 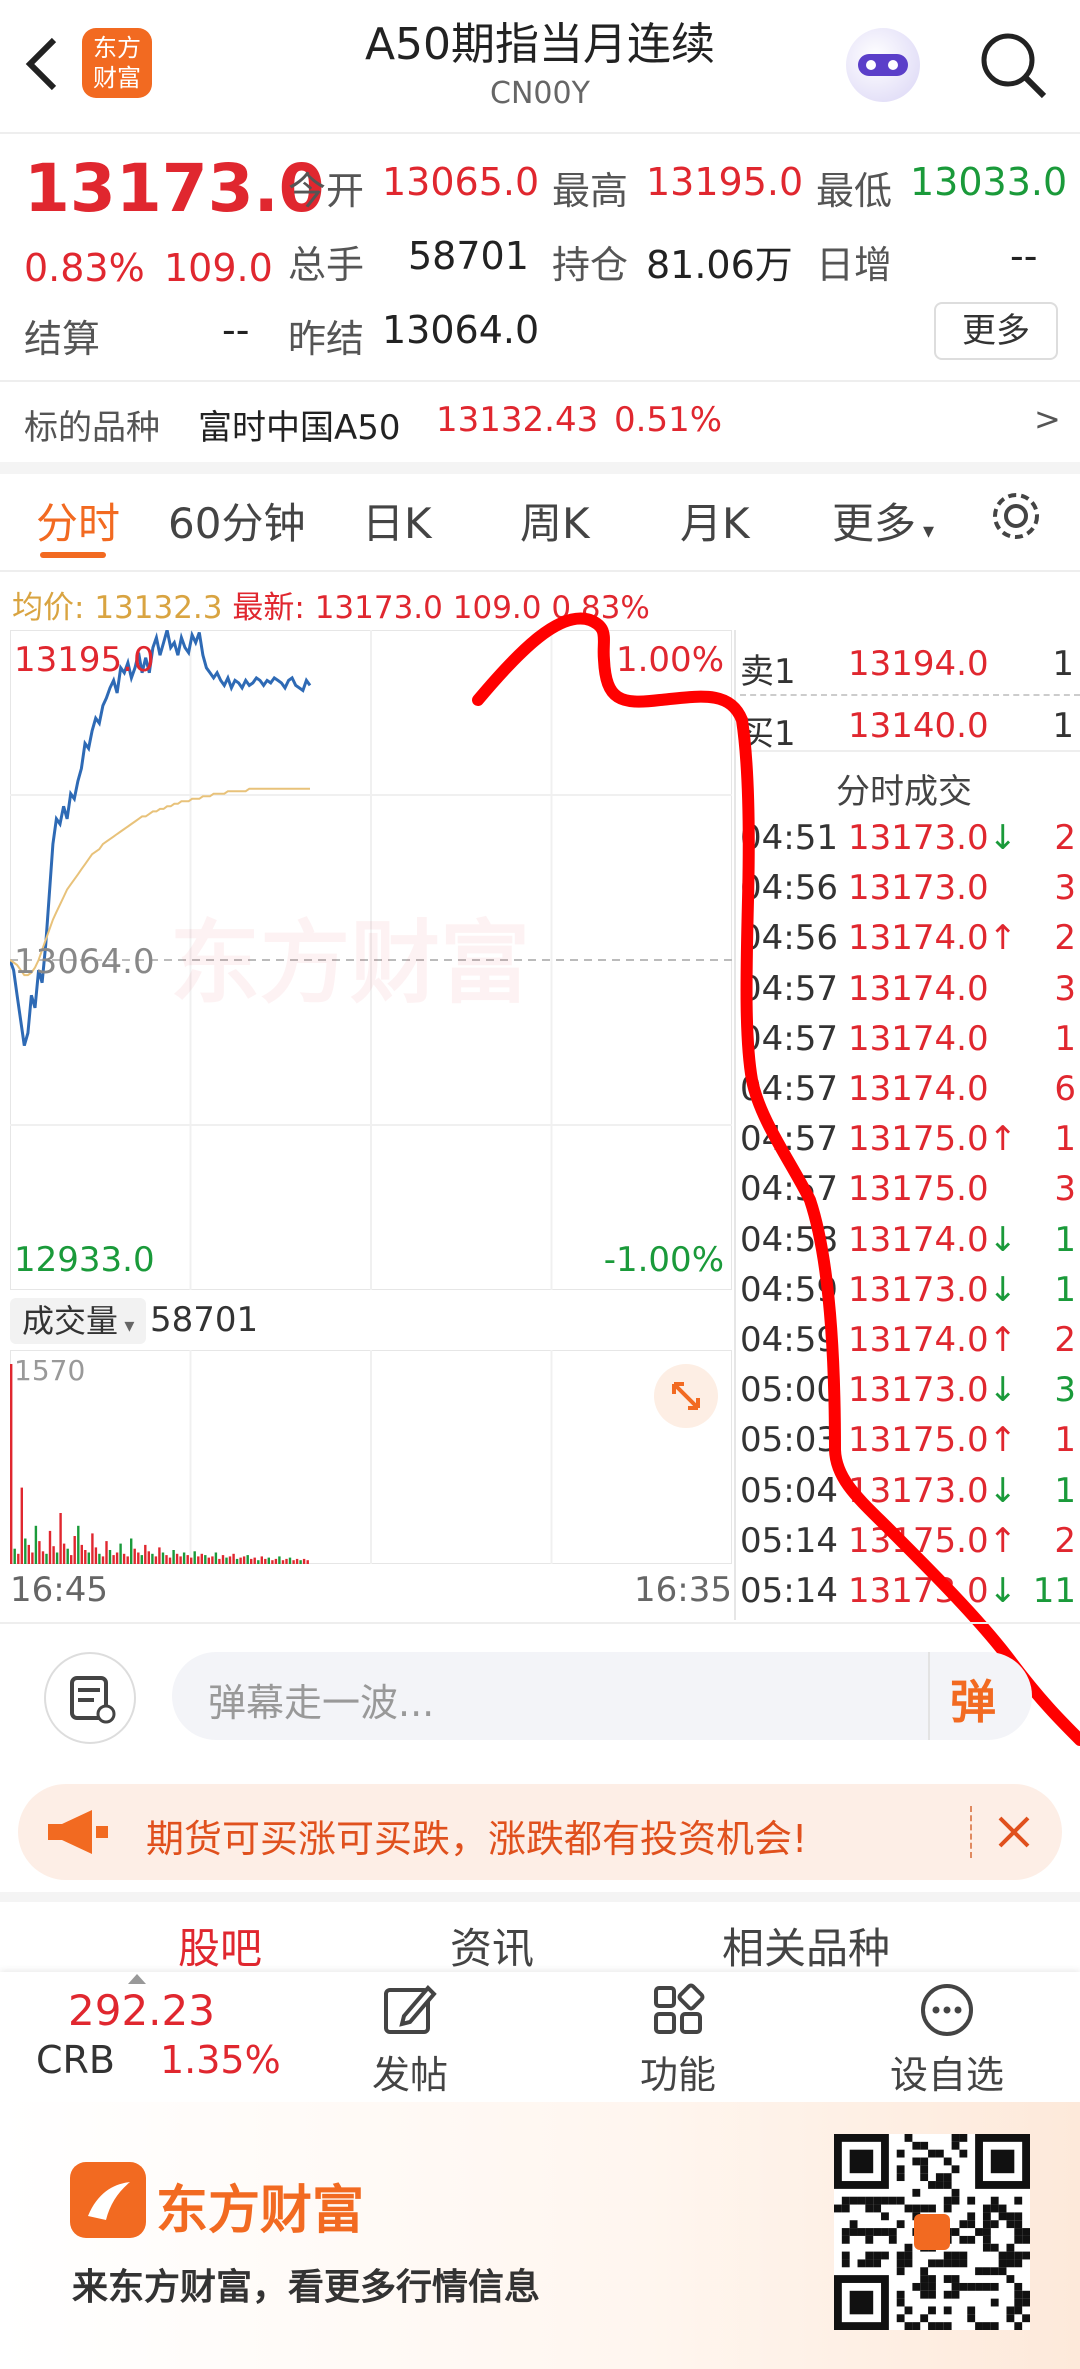 What do you see at coordinates (326, 265) in the screenshot?
I see `volume-label: 总手` at bounding box center [326, 265].